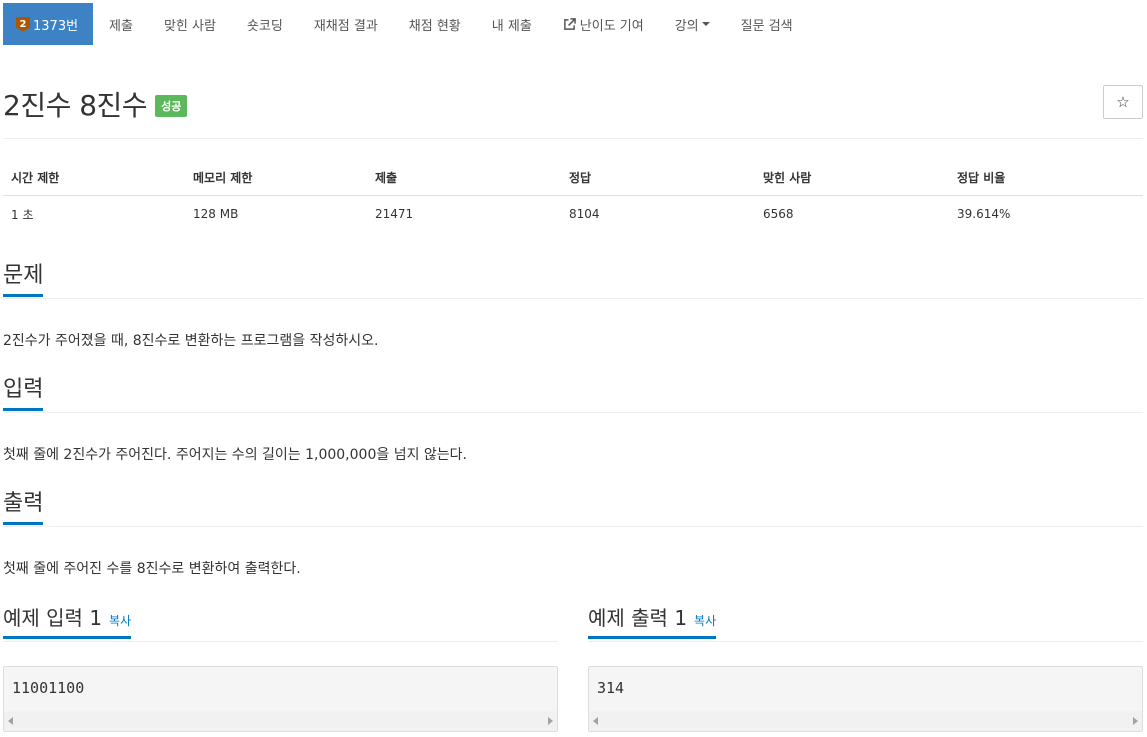 This screenshot has width=1147, height=737. I want to click on sample-input-heading: 예제 입력 1 복사, so click(67, 622).